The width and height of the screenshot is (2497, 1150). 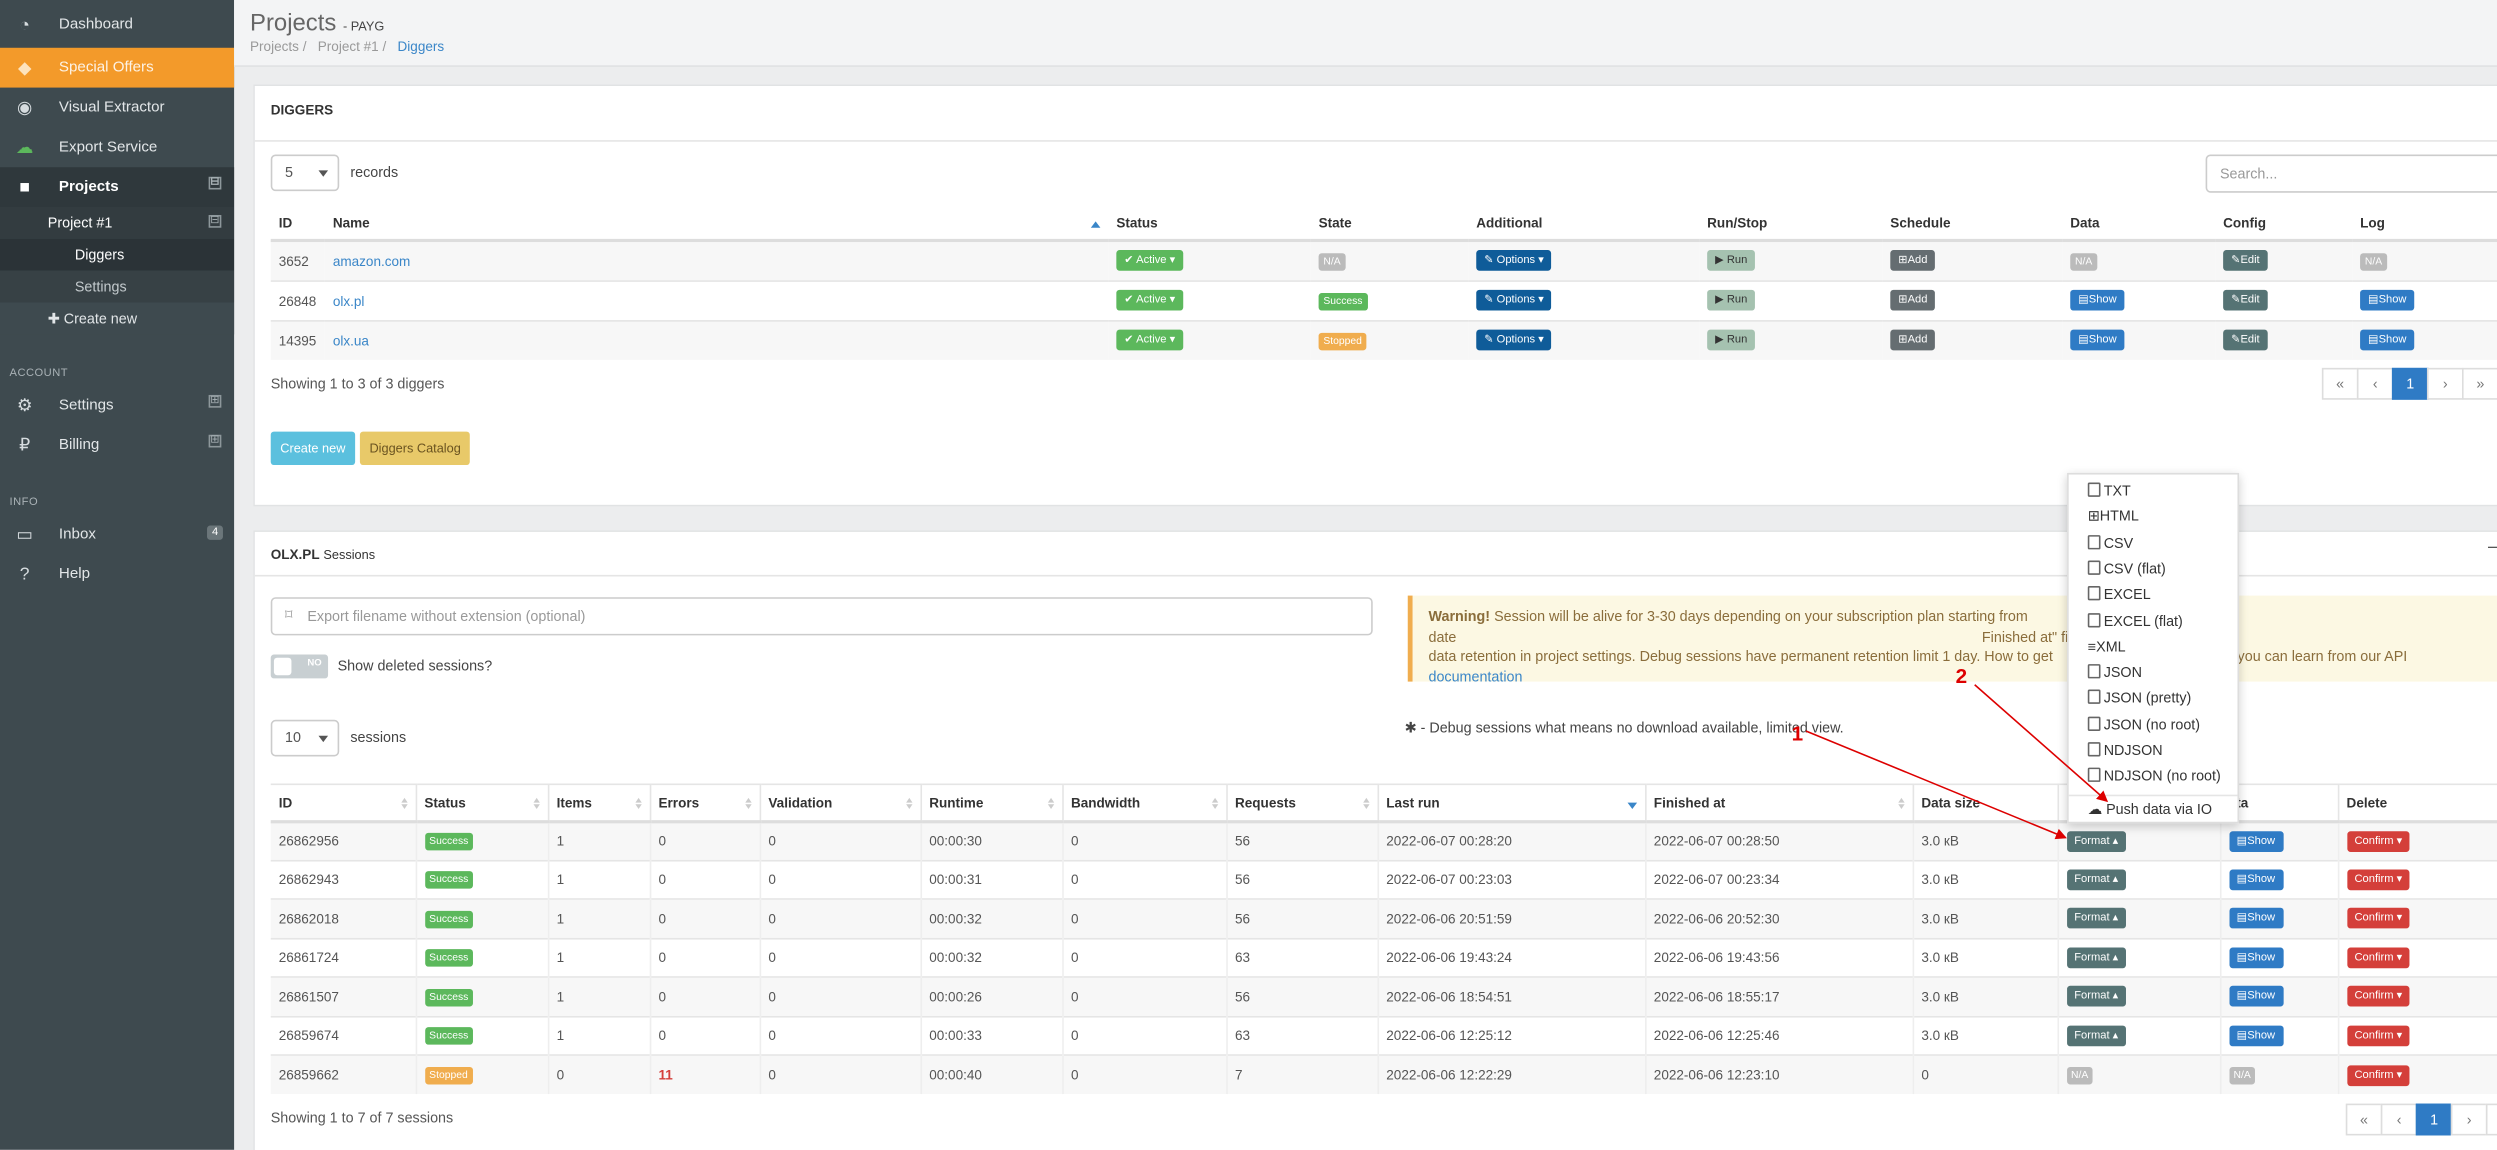 I want to click on annotation-1: 1, so click(x=1797, y=733).